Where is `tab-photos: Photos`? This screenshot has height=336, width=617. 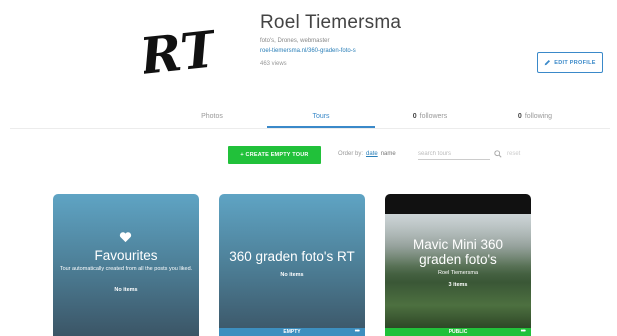
tab-photos: Photos is located at coordinates (212, 116).